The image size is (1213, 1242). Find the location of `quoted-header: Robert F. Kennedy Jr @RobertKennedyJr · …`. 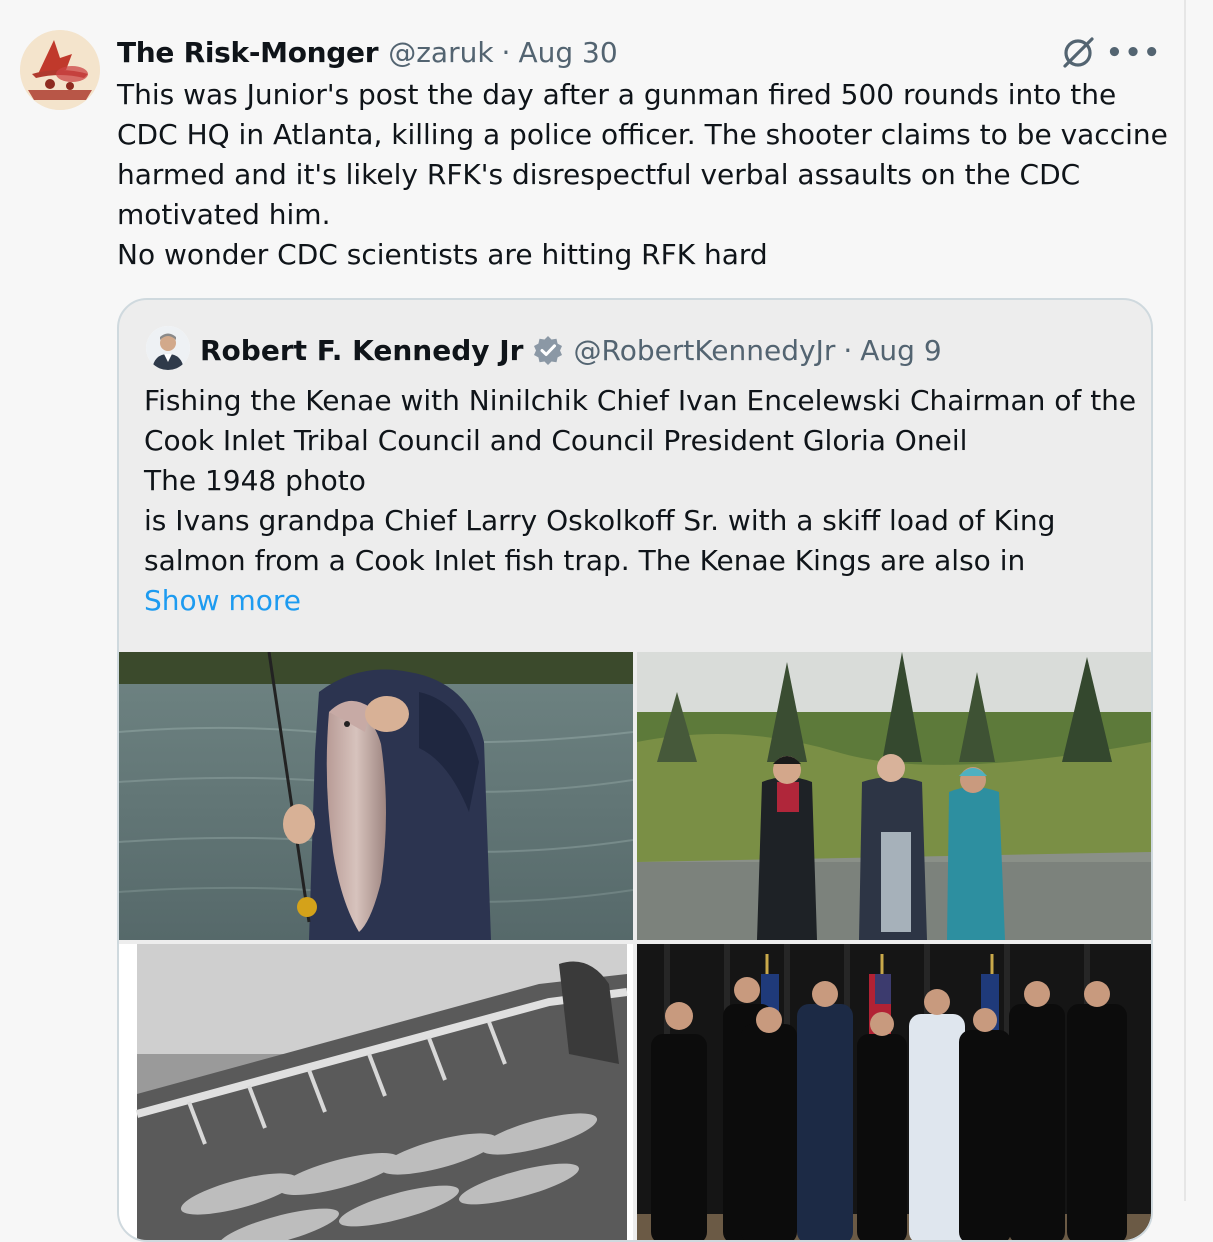

quoted-header: Robert F. Kennedy Jr @RobertKennedyJr · … is located at coordinates (571, 350).